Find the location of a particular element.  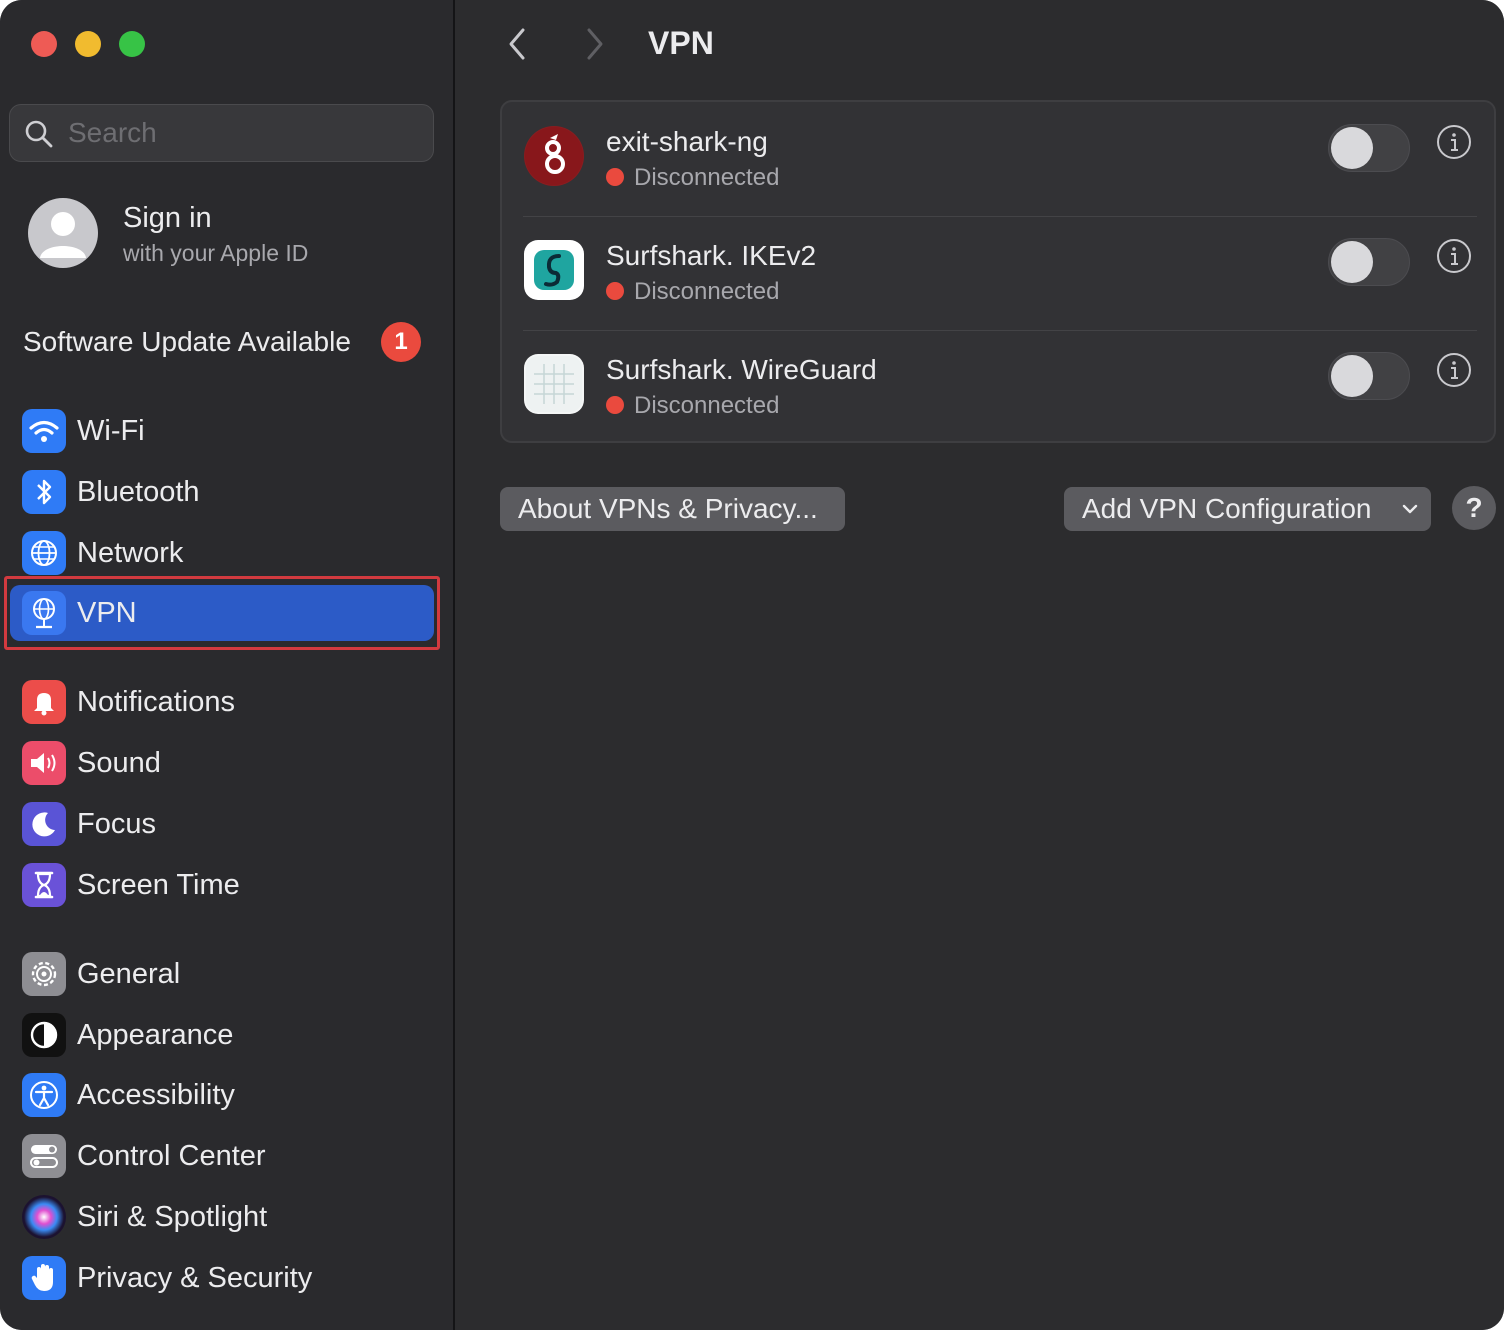

sidebar-item-sound: Sound is located at coordinates (222, 763).